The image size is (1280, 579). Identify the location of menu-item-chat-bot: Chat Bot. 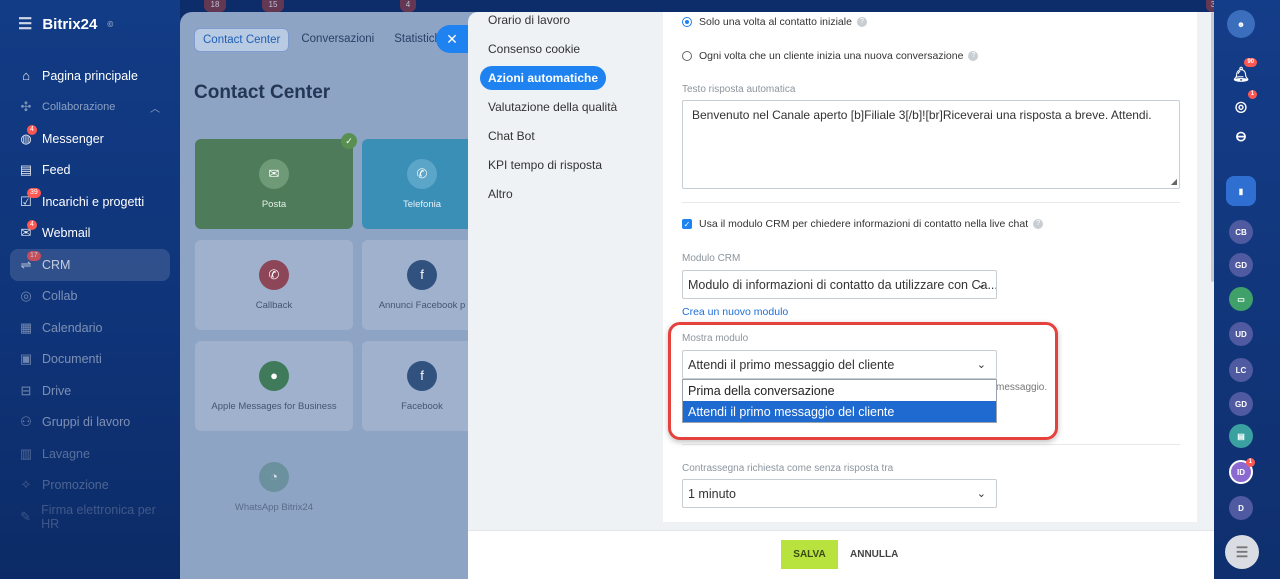
(511, 136).